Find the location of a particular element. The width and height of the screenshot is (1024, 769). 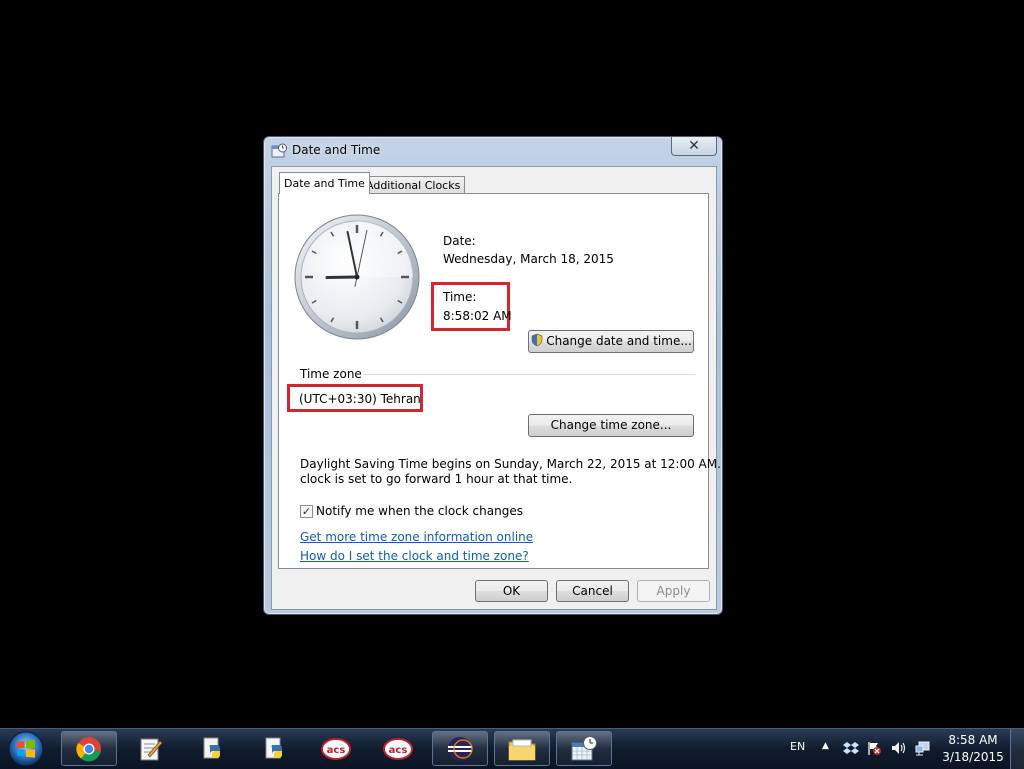

shield-icon is located at coordinates (537, 340).